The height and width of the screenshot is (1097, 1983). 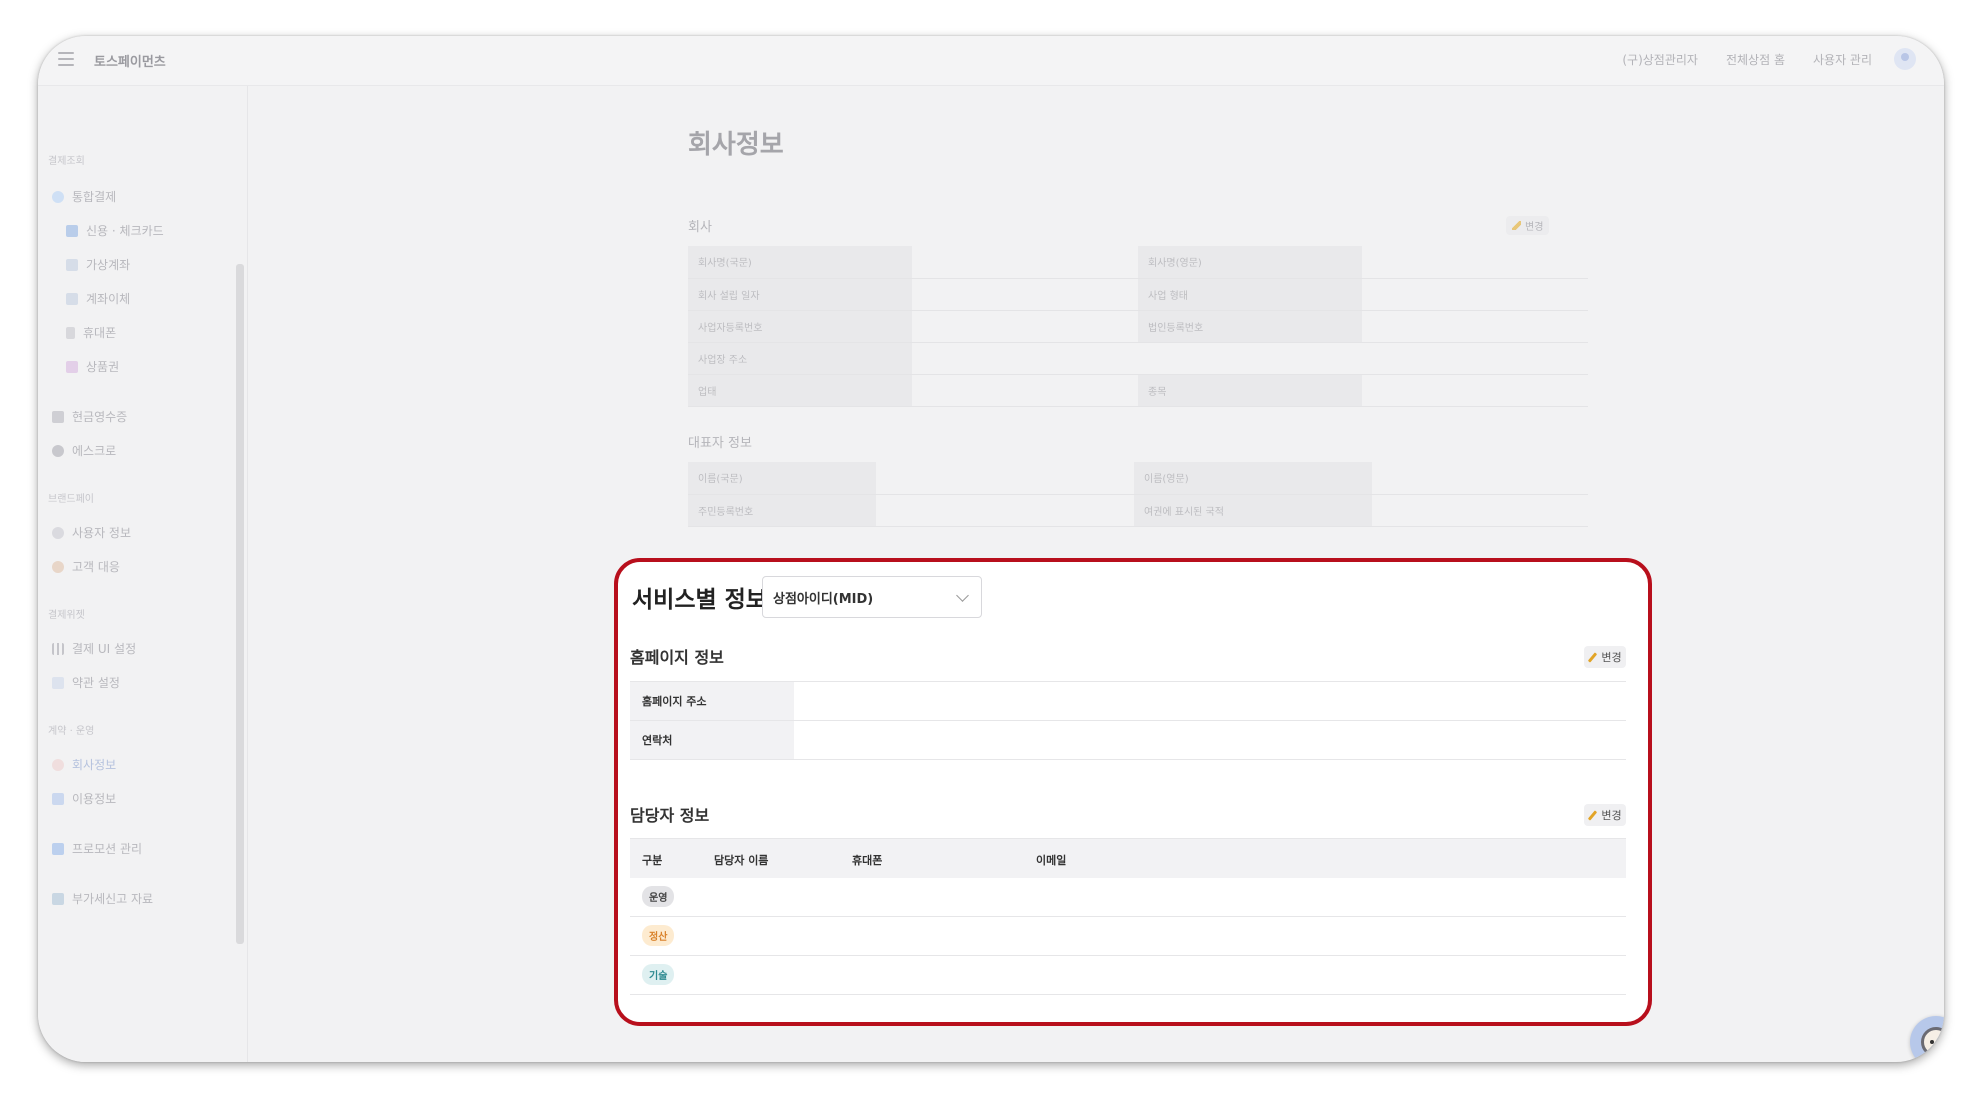 I want to click on escrow-icon, so click(x=58, y=450).